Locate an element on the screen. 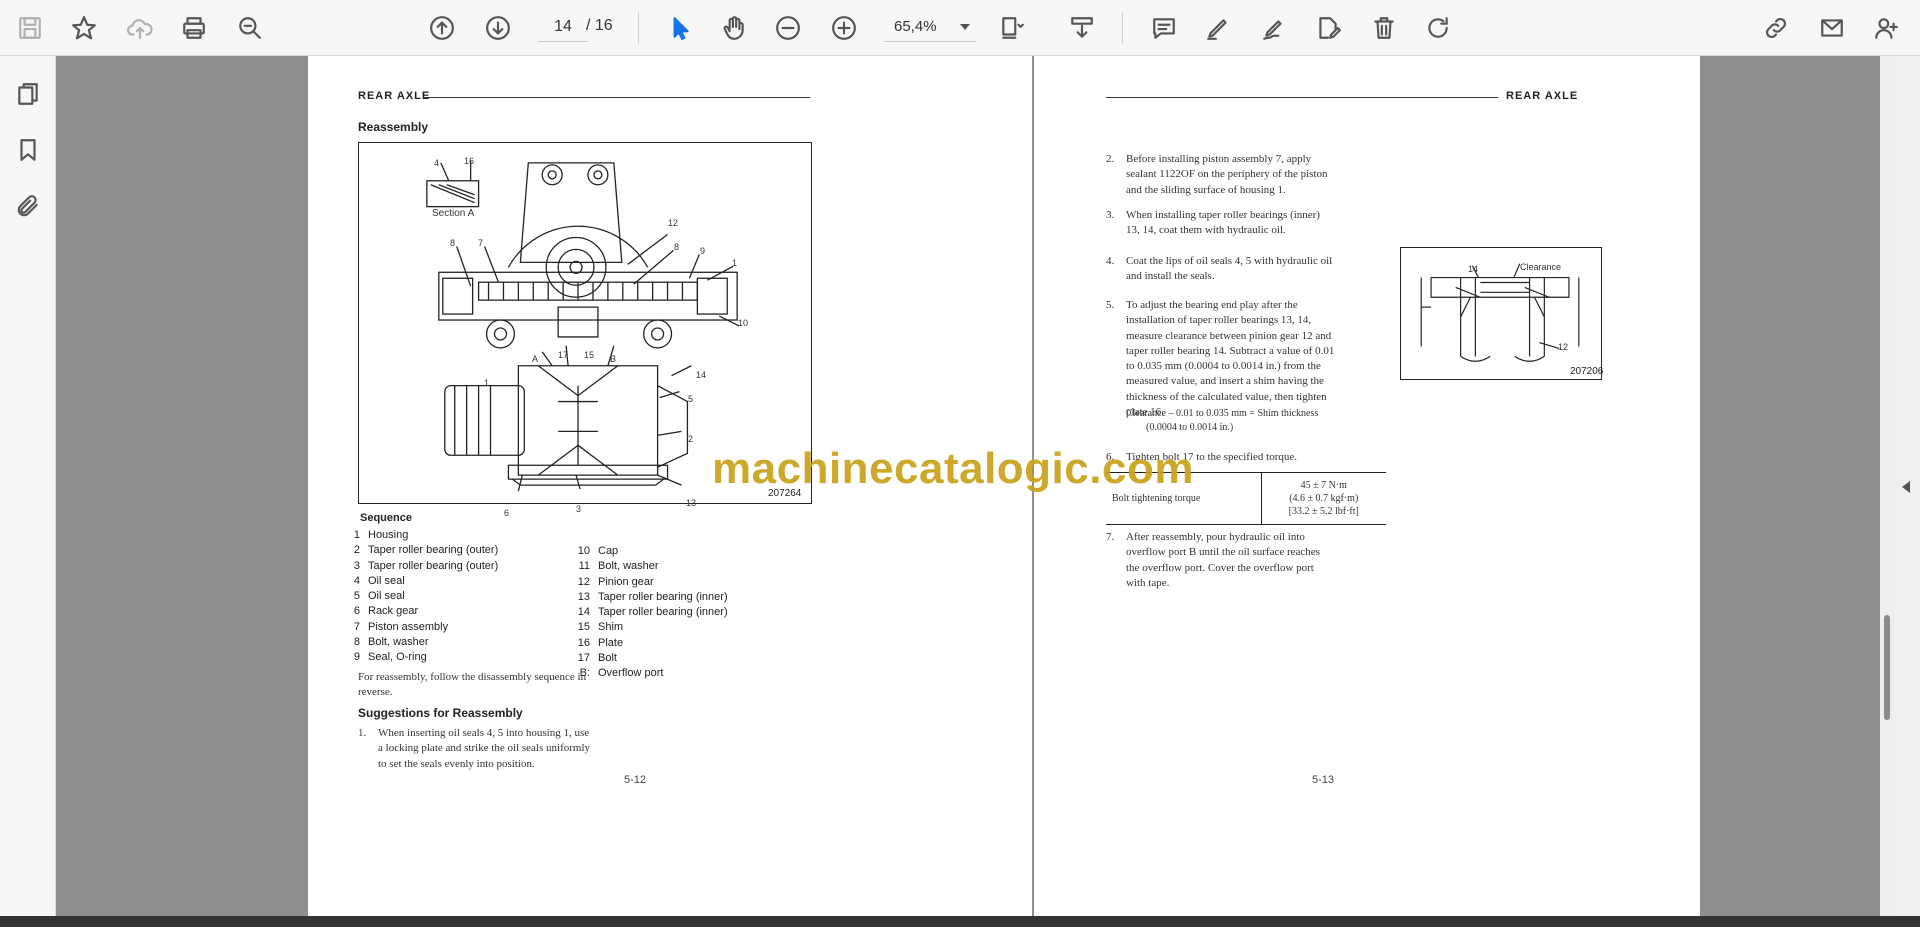  figure-label: 2 is located at coordinates (691, 439).